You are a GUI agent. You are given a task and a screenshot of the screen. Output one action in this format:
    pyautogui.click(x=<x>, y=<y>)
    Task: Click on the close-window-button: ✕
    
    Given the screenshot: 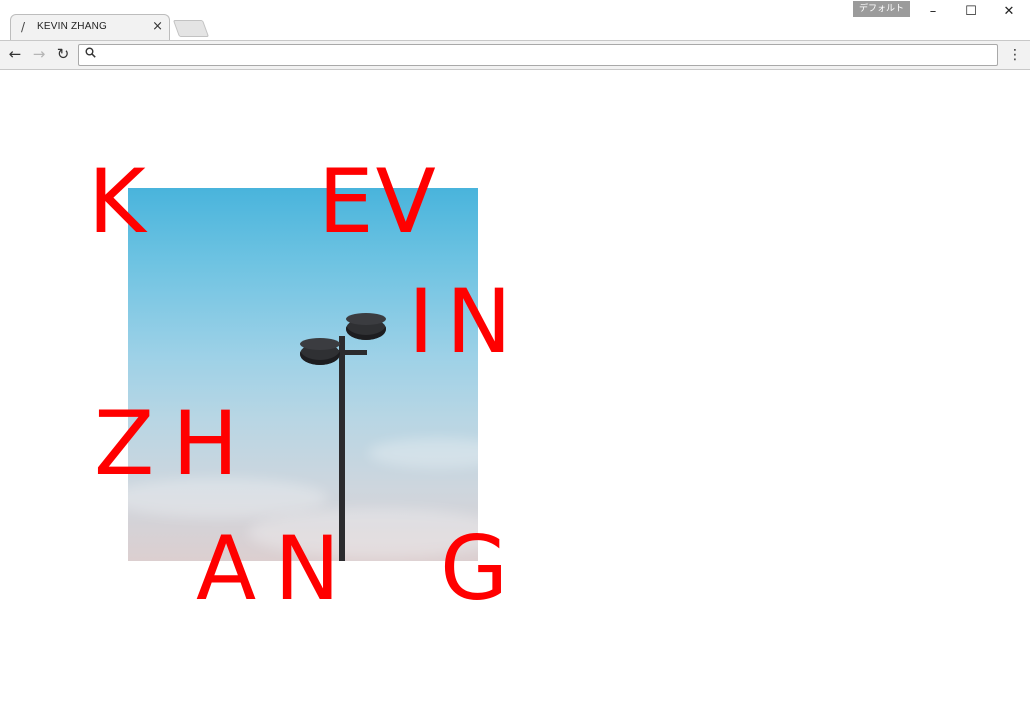 What is the action you would take?
    pyautogui.click(x=1009, y=12)
    